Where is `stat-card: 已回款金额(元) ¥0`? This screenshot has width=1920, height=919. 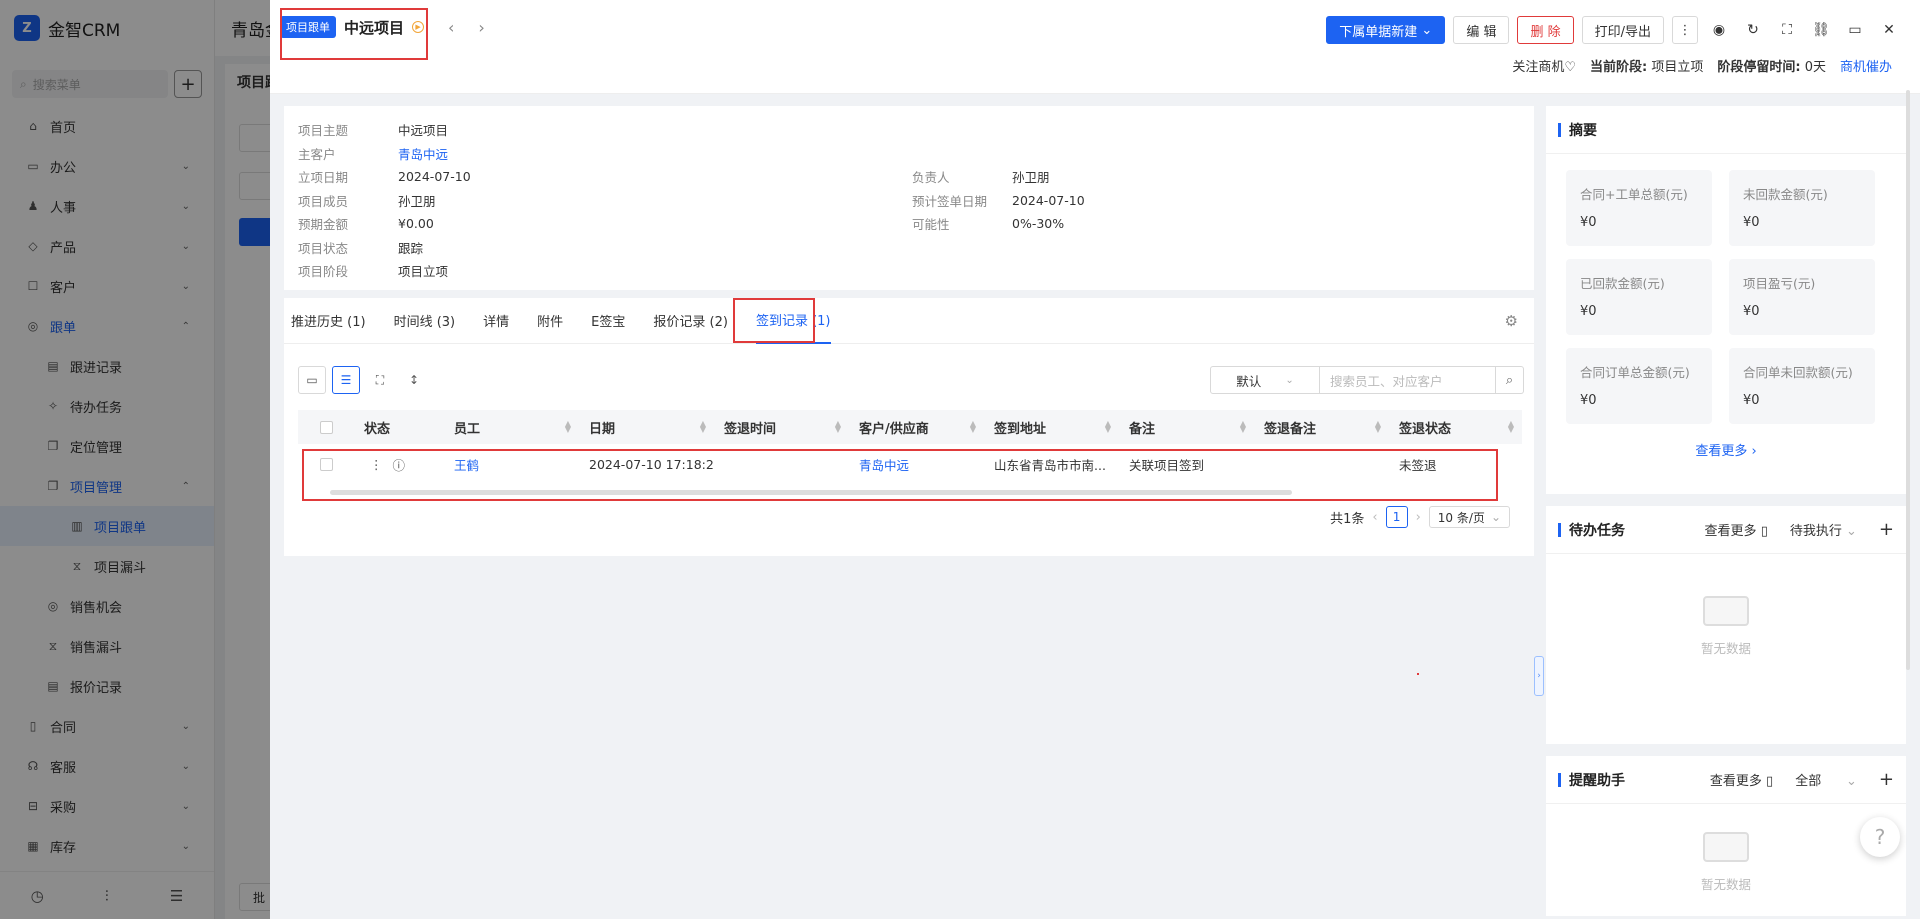
stat-card: 已回款金额(元) ¥0 is located at coordinates (1639, 297).